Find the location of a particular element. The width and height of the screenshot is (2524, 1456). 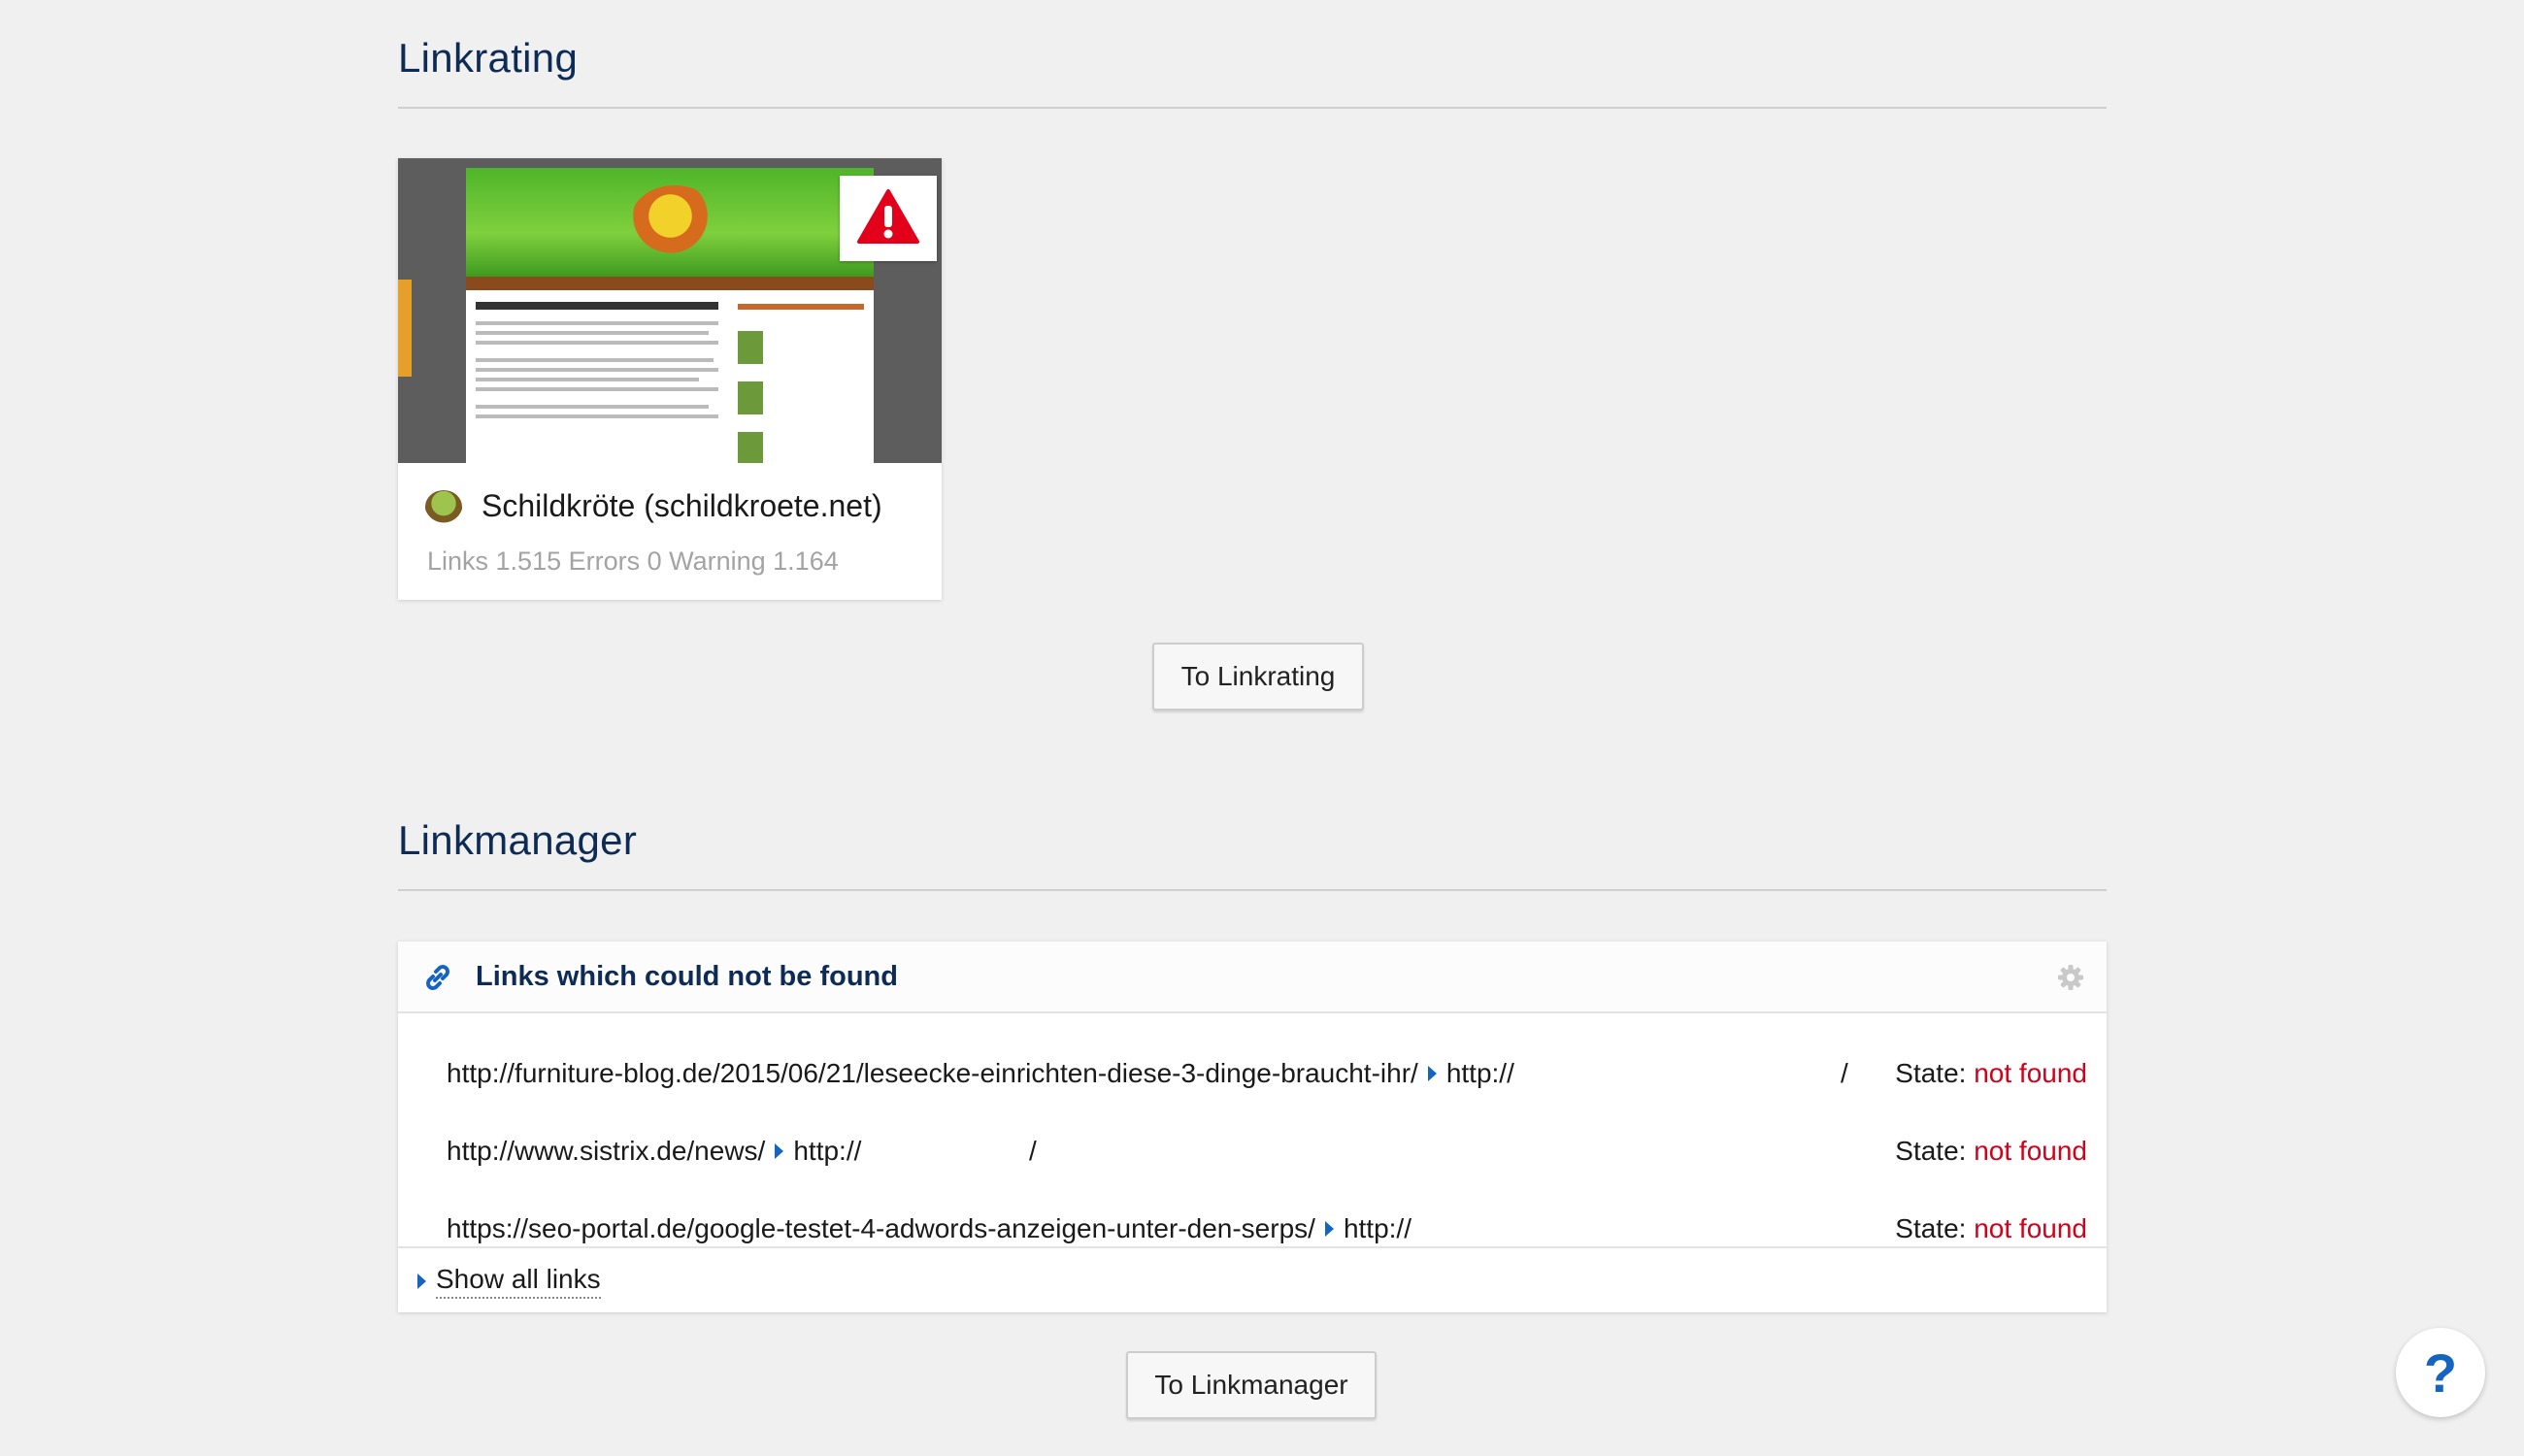

warning-badge is located at coordinates (888, 218).